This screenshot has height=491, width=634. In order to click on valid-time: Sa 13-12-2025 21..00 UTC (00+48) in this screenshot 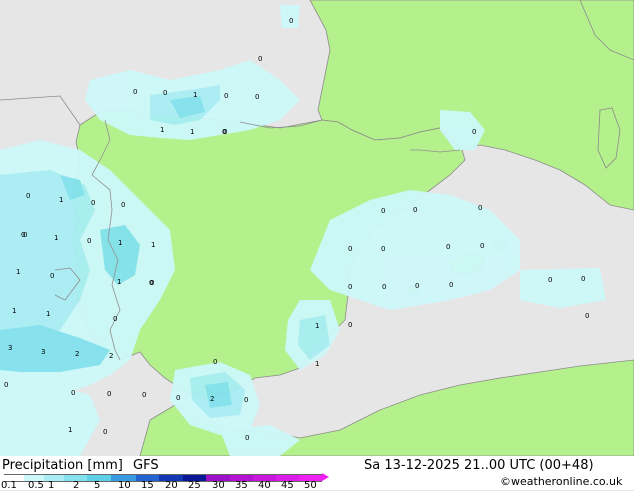, I will do `click(479, 465)`.